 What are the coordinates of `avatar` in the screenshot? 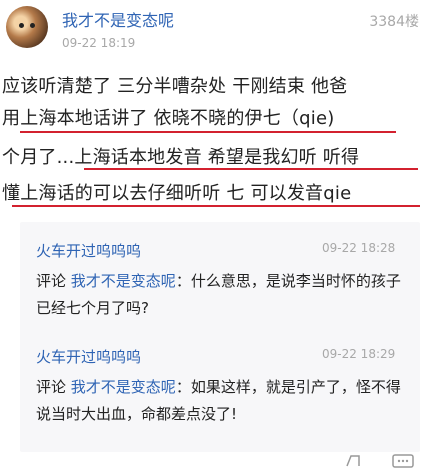 It's located at (27, 27).